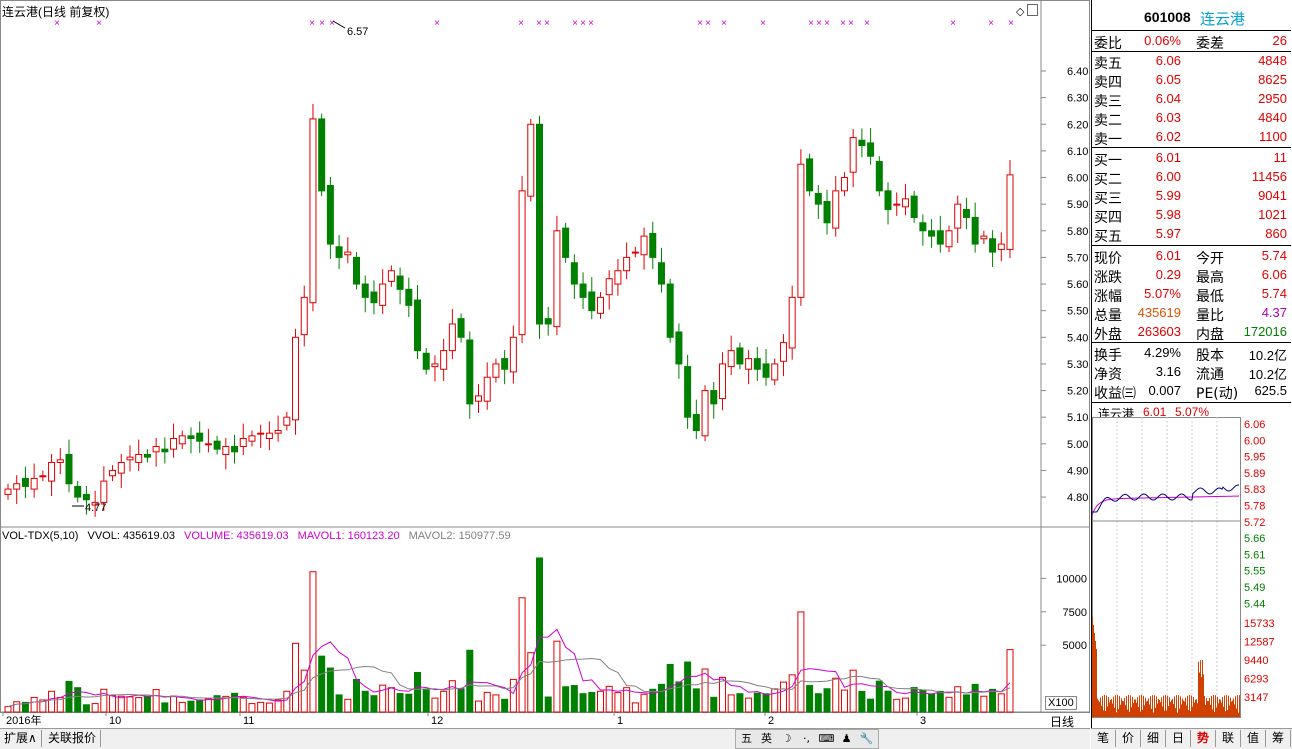 This screenshot has height=749, width=1292. Describe the element at coordinates (1153, 738) in the screenshot. I see `right-tab: 细` at that location.